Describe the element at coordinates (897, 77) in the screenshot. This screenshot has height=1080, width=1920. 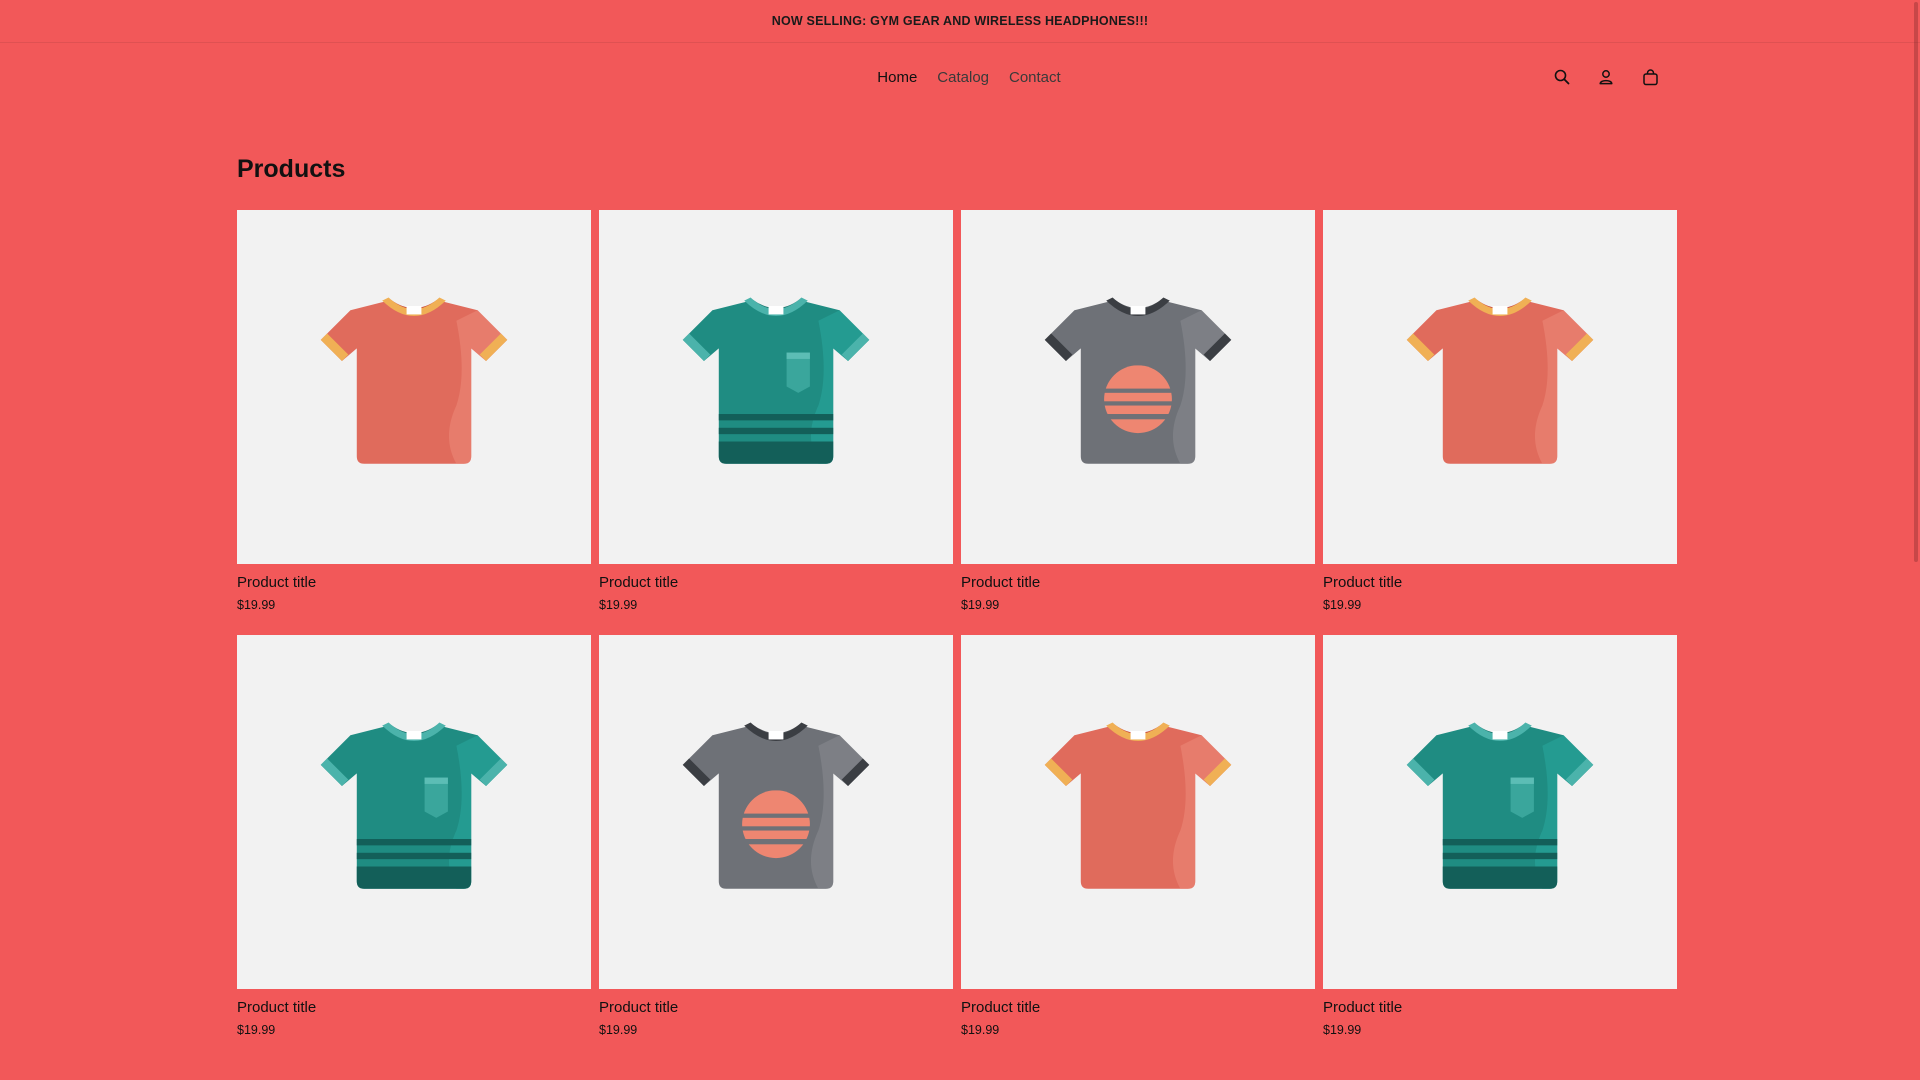
I see `nav-home: Home` at that location.